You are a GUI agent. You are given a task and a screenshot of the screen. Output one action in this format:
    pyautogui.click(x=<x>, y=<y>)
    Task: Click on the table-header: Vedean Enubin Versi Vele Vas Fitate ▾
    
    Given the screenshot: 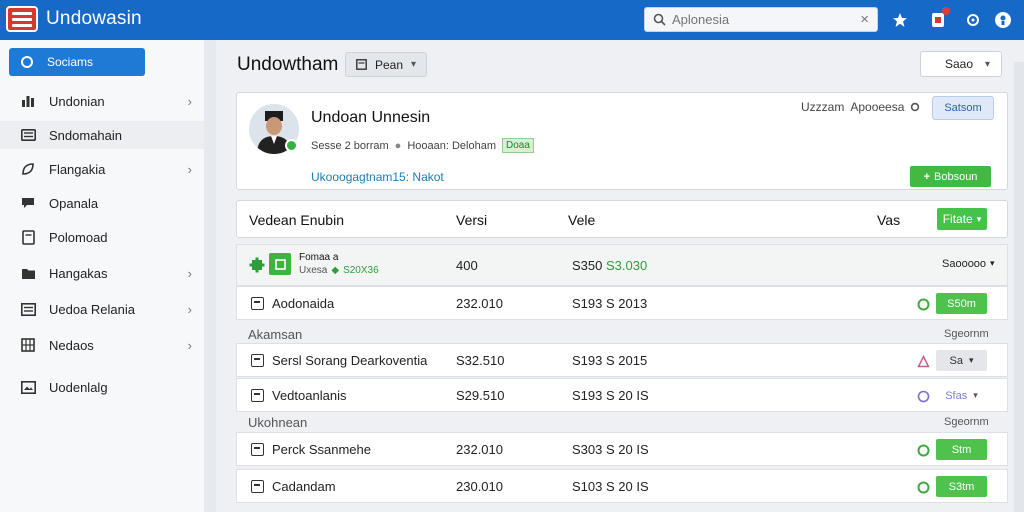 What is the action you would take?
    pyautogui.click(x=622, y=219)
    